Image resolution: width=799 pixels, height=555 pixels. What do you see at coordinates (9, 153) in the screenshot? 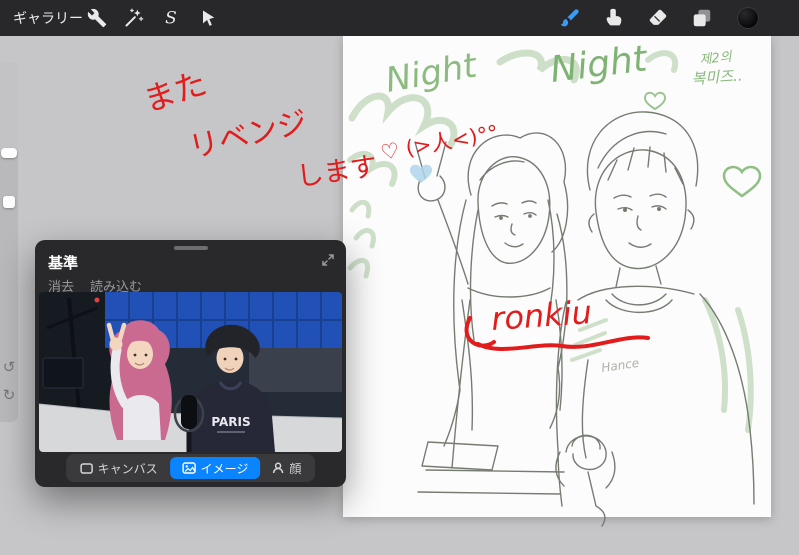
I see `brush-size-slider` at bounding box center [9, 153].